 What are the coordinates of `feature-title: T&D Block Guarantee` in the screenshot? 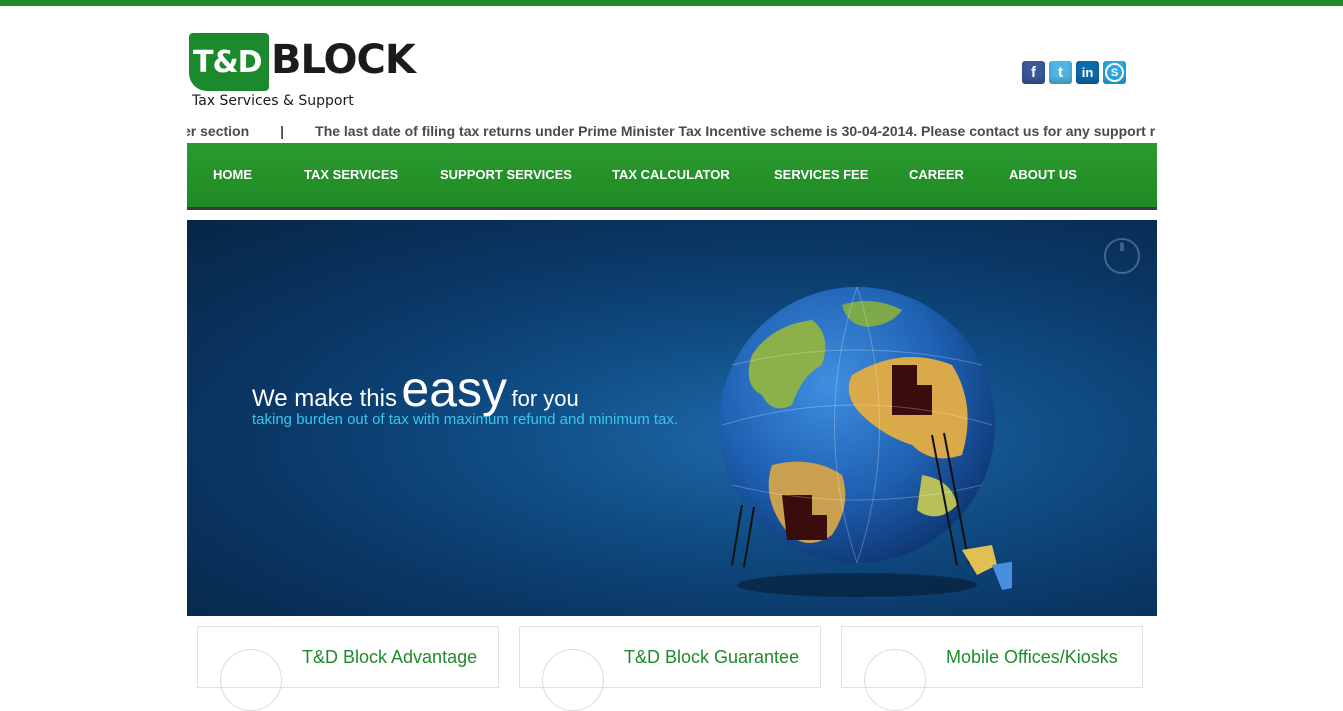 It's located at (712, 657).